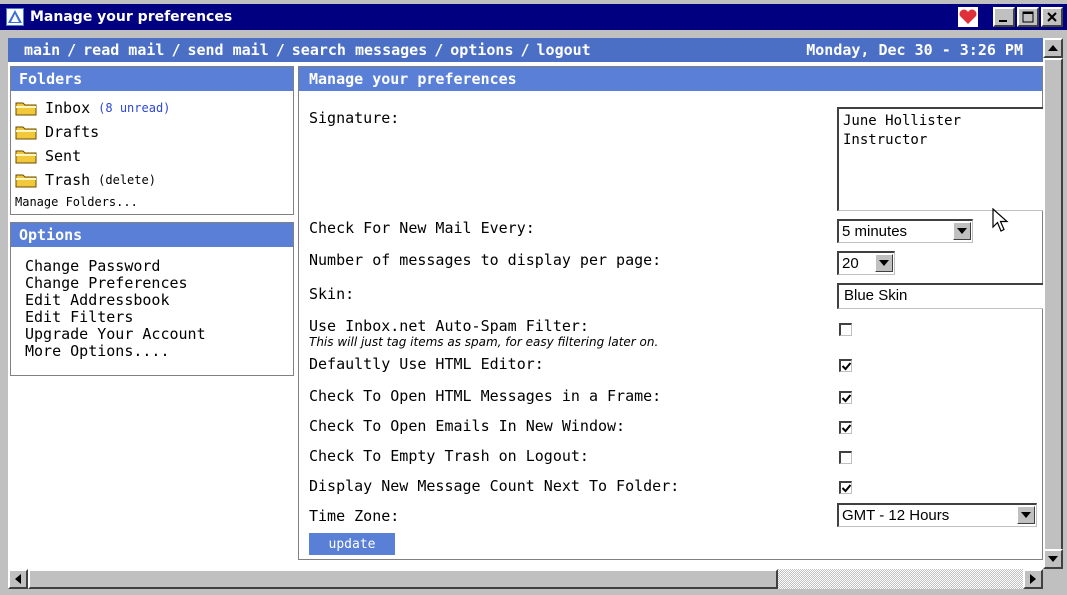 This screenshot has width=1067, height=595. I want to click on folder-trash-label: Trash, so click(68, 180).